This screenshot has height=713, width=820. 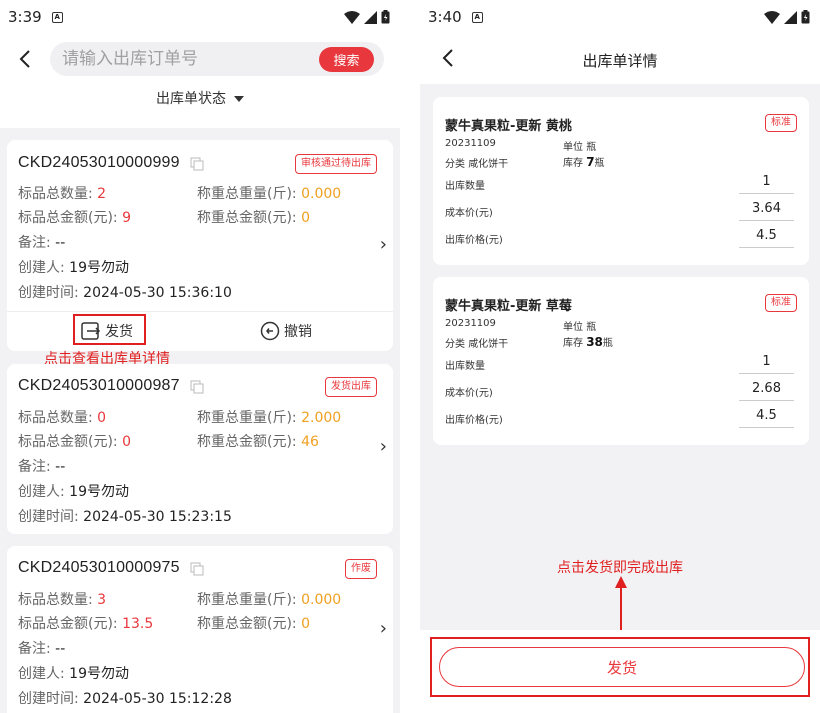 What do you see at coordinates (68, 624) in the screenshot?
I see `std-amount-label: 标品总金额(元):` at bounding box center [68, 624].